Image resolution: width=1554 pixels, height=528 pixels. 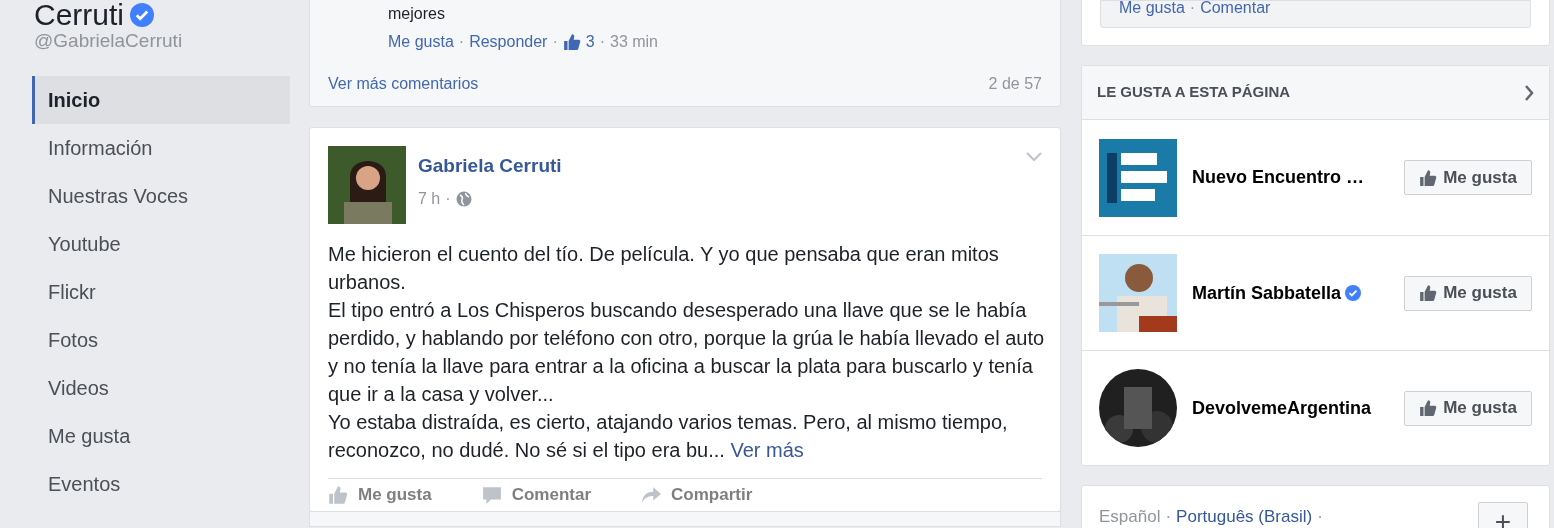 What do you see at coordinates (108, 41) in the screenshot?
I see `page-handle: @GabrielaCerruti` at bounding box center [108, 41].